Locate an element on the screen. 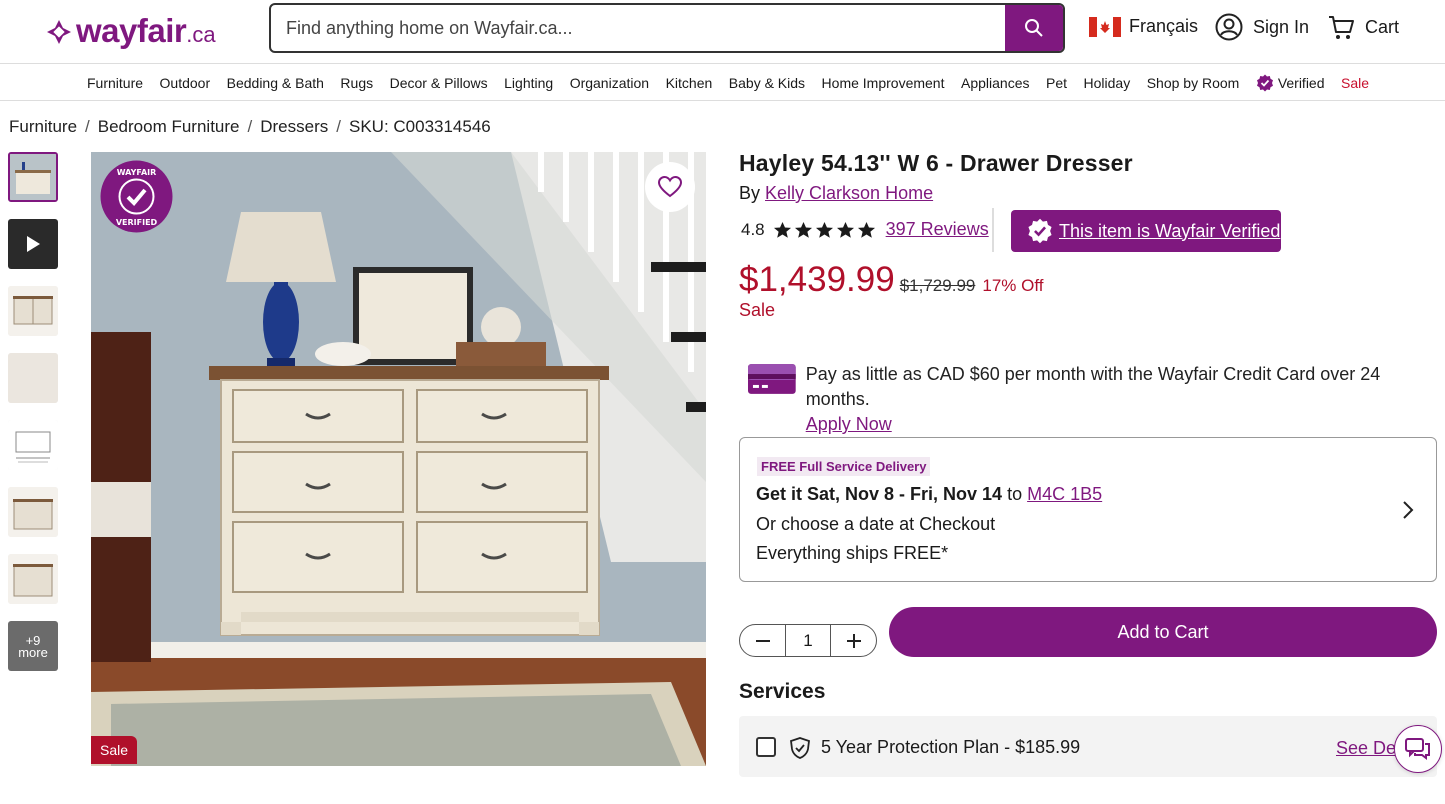 This screenshot has height=804, width=1445. nav-item: Baby & Kids is located at coordinates (767, 83).